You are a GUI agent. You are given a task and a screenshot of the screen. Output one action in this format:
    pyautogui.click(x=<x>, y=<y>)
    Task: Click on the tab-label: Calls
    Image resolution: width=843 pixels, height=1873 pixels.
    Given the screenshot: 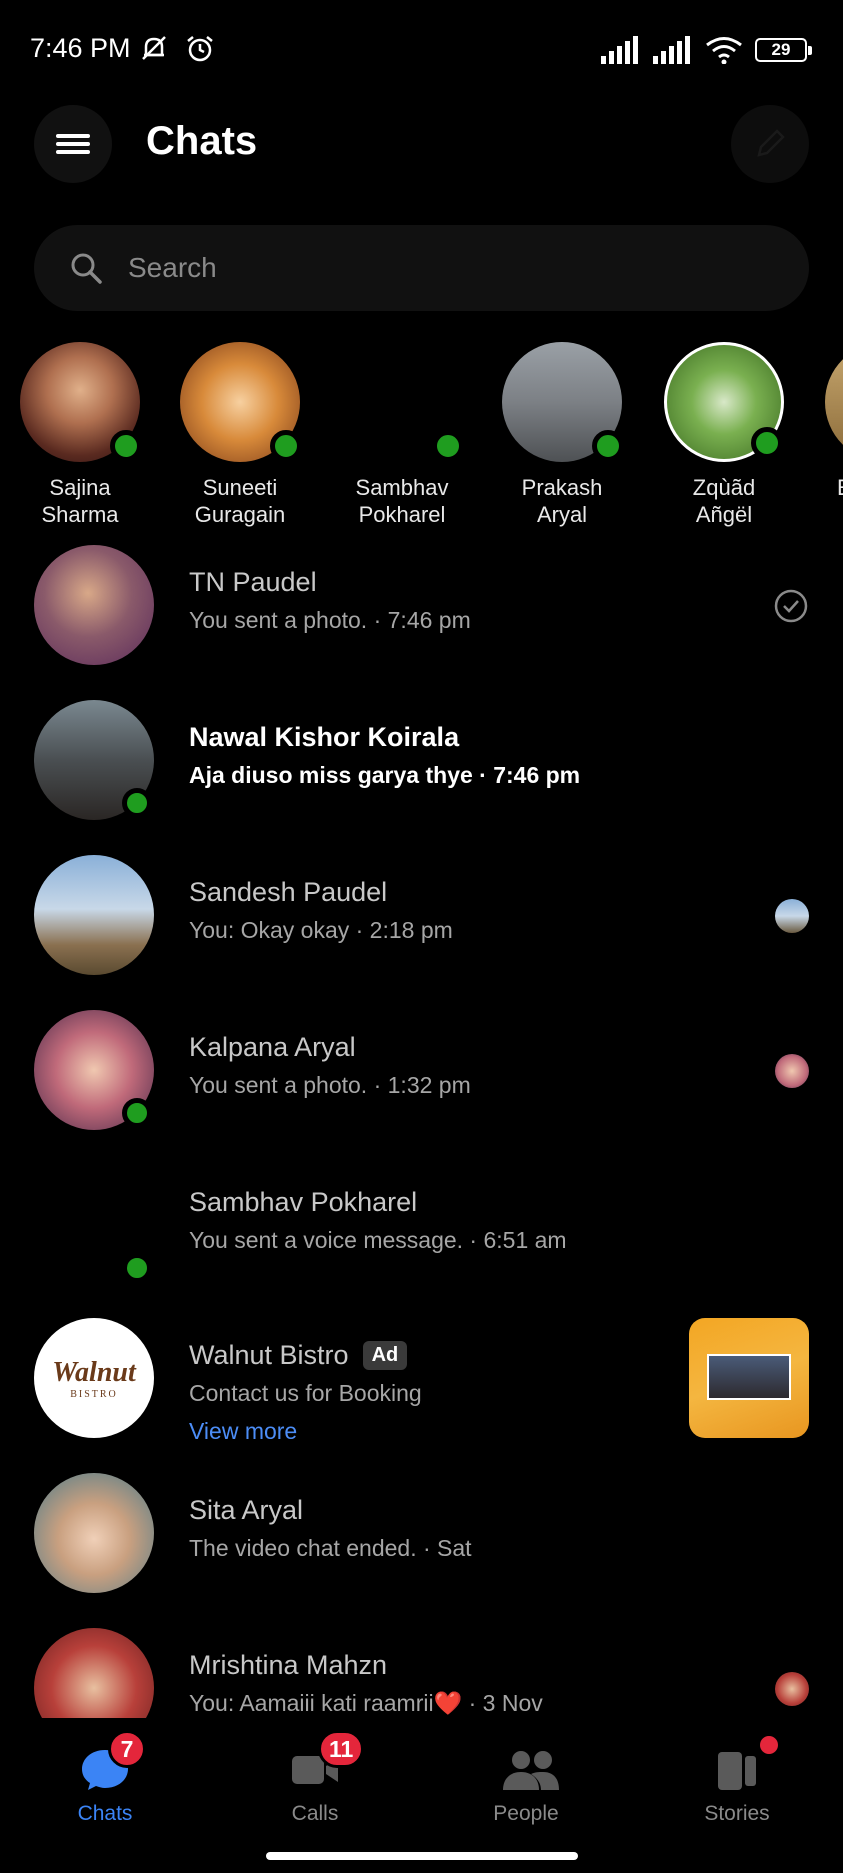 What is the action you would take?
    pyautogui.click(x=315, y=1813)
    